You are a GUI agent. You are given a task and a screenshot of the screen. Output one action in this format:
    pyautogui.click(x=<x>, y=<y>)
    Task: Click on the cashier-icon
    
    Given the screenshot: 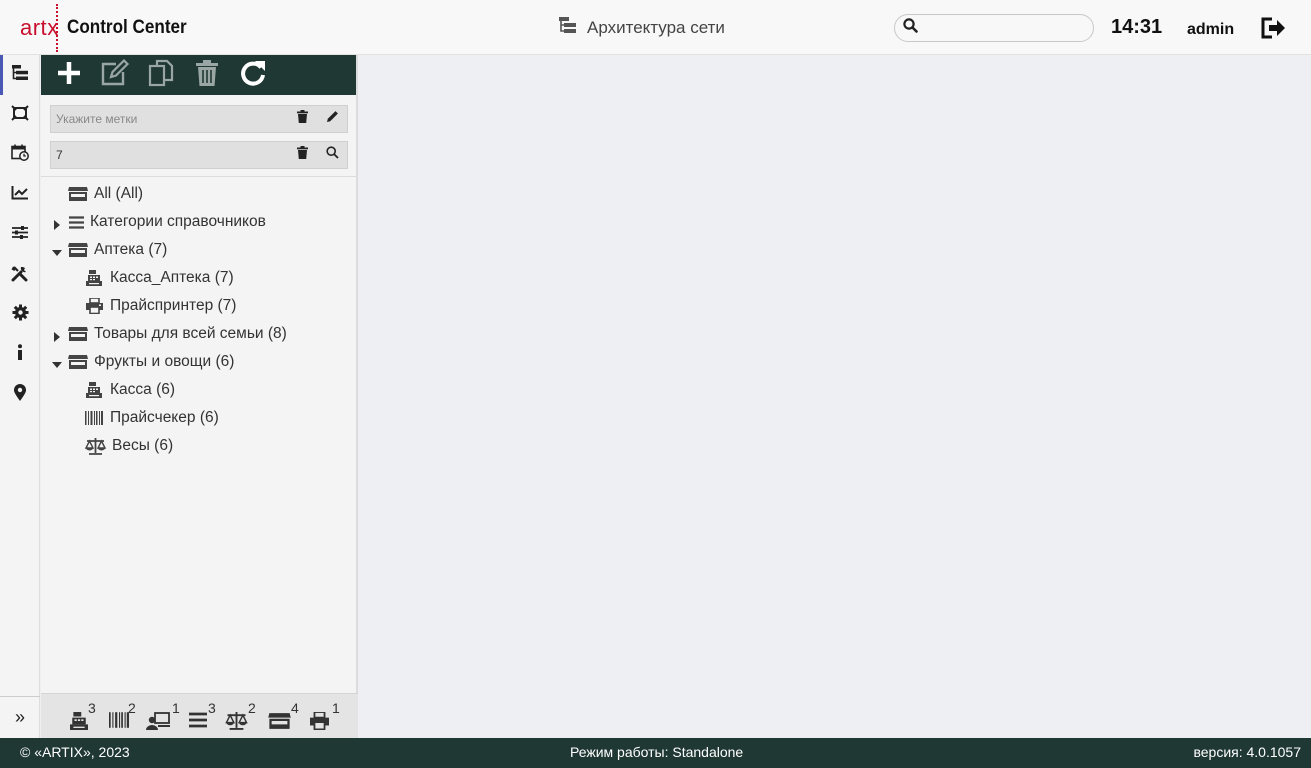 What is the action you would take?
    pyautogui.click(x=158, y=723)
    